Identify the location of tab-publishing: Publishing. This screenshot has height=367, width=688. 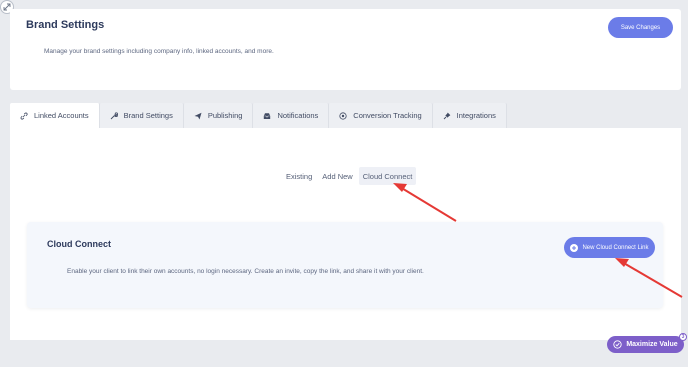
(218, 115).